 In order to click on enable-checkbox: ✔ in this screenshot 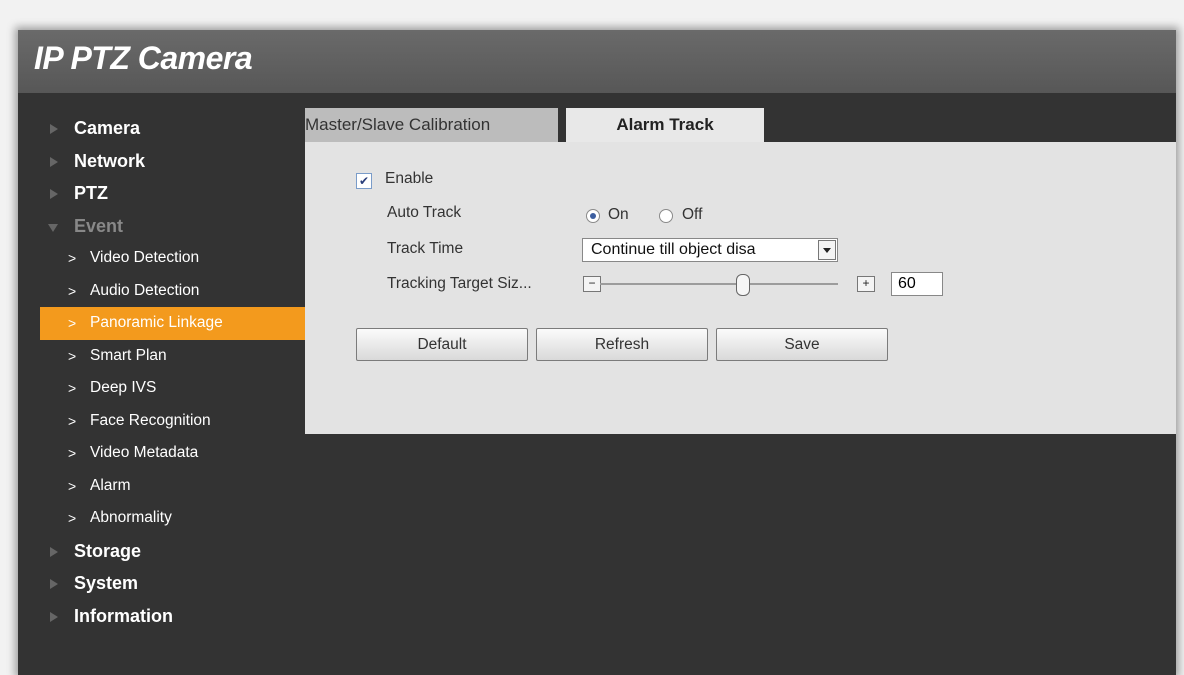, I will do `click(364, 181)`.